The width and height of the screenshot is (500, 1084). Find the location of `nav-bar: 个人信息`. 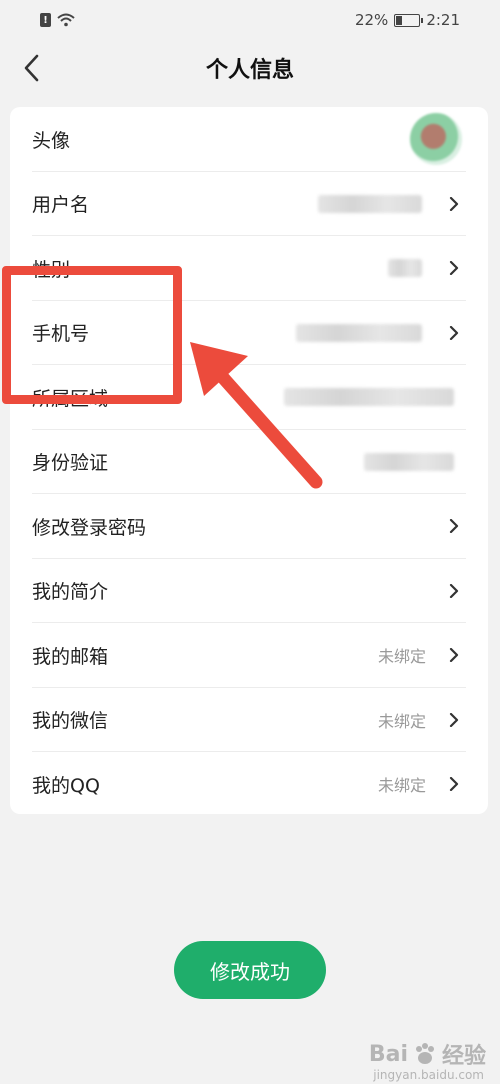

nav-bar: 个人信息 is located at coordinates (250, 68).